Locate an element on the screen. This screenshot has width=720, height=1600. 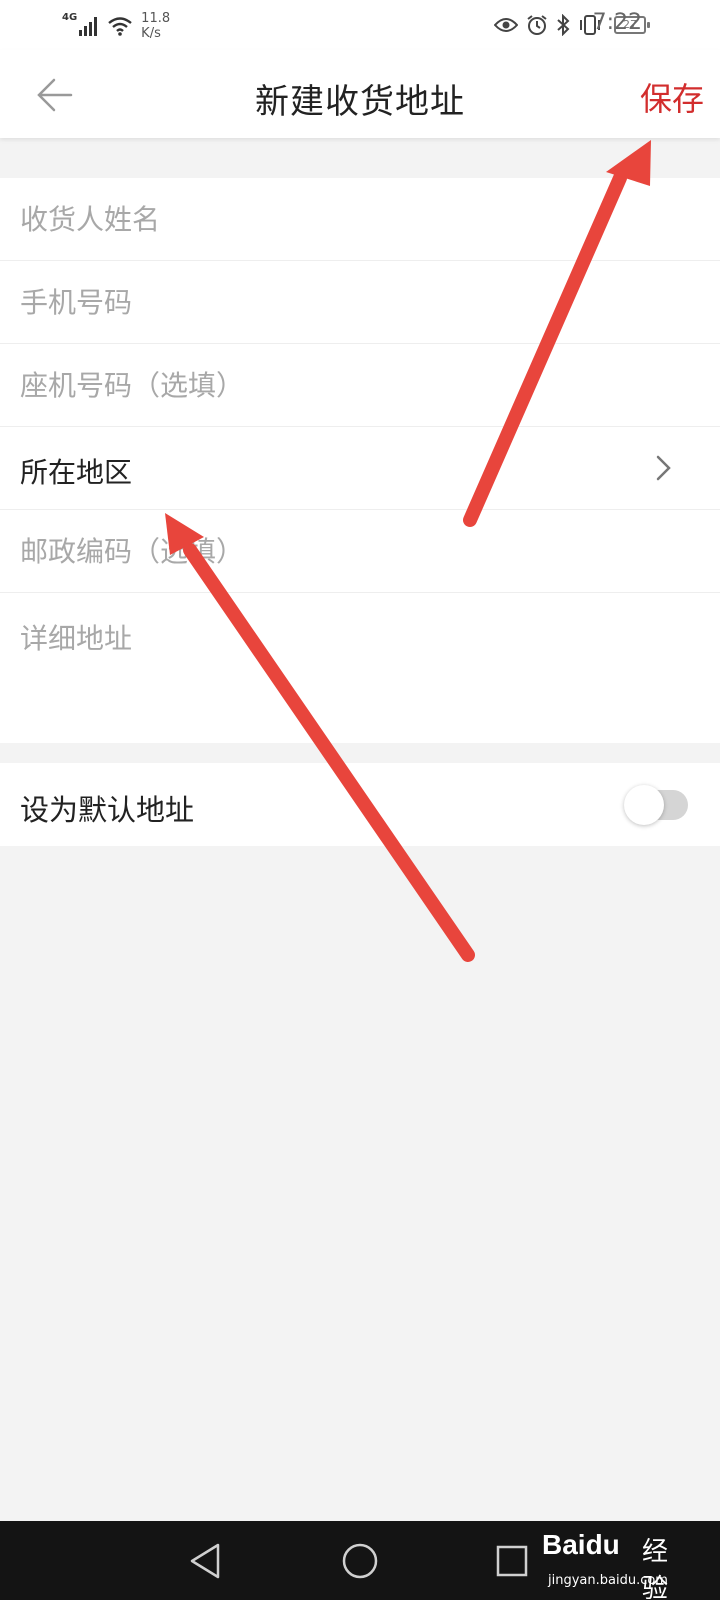
watermark-url: jingyan.baidu.com is located at coordinates (608, 1580).